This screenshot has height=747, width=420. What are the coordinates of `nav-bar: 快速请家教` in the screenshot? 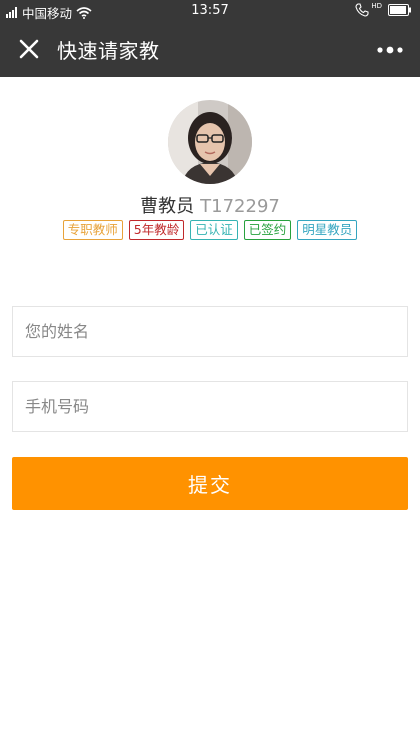 It's located at (210, 49).